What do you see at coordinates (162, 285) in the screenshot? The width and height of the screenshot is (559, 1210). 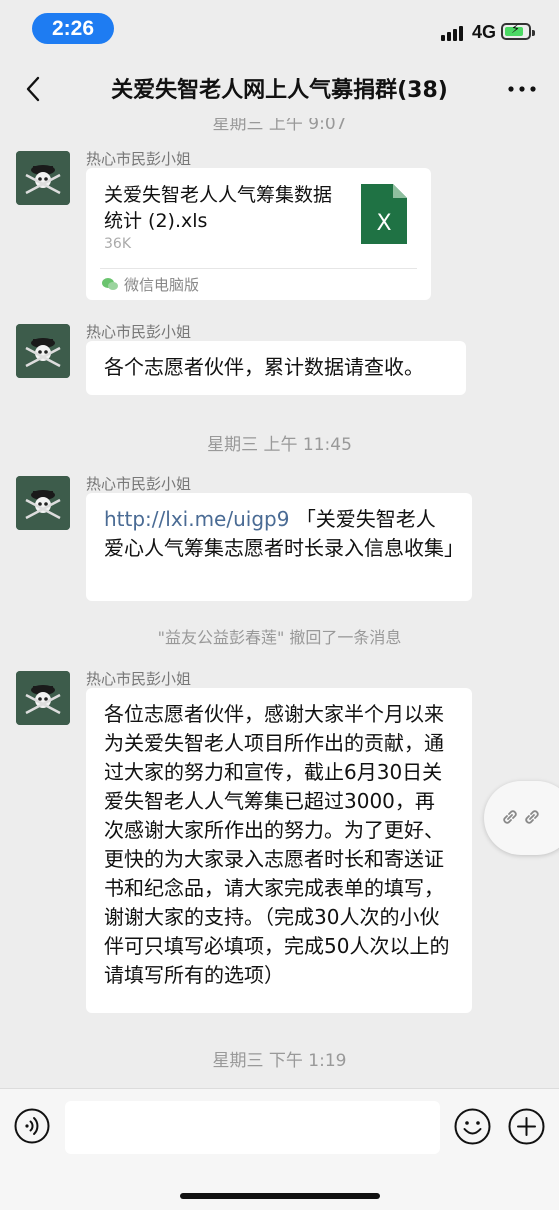 I see `file-source: 微信电脑版` at bounding box center [162, 285].